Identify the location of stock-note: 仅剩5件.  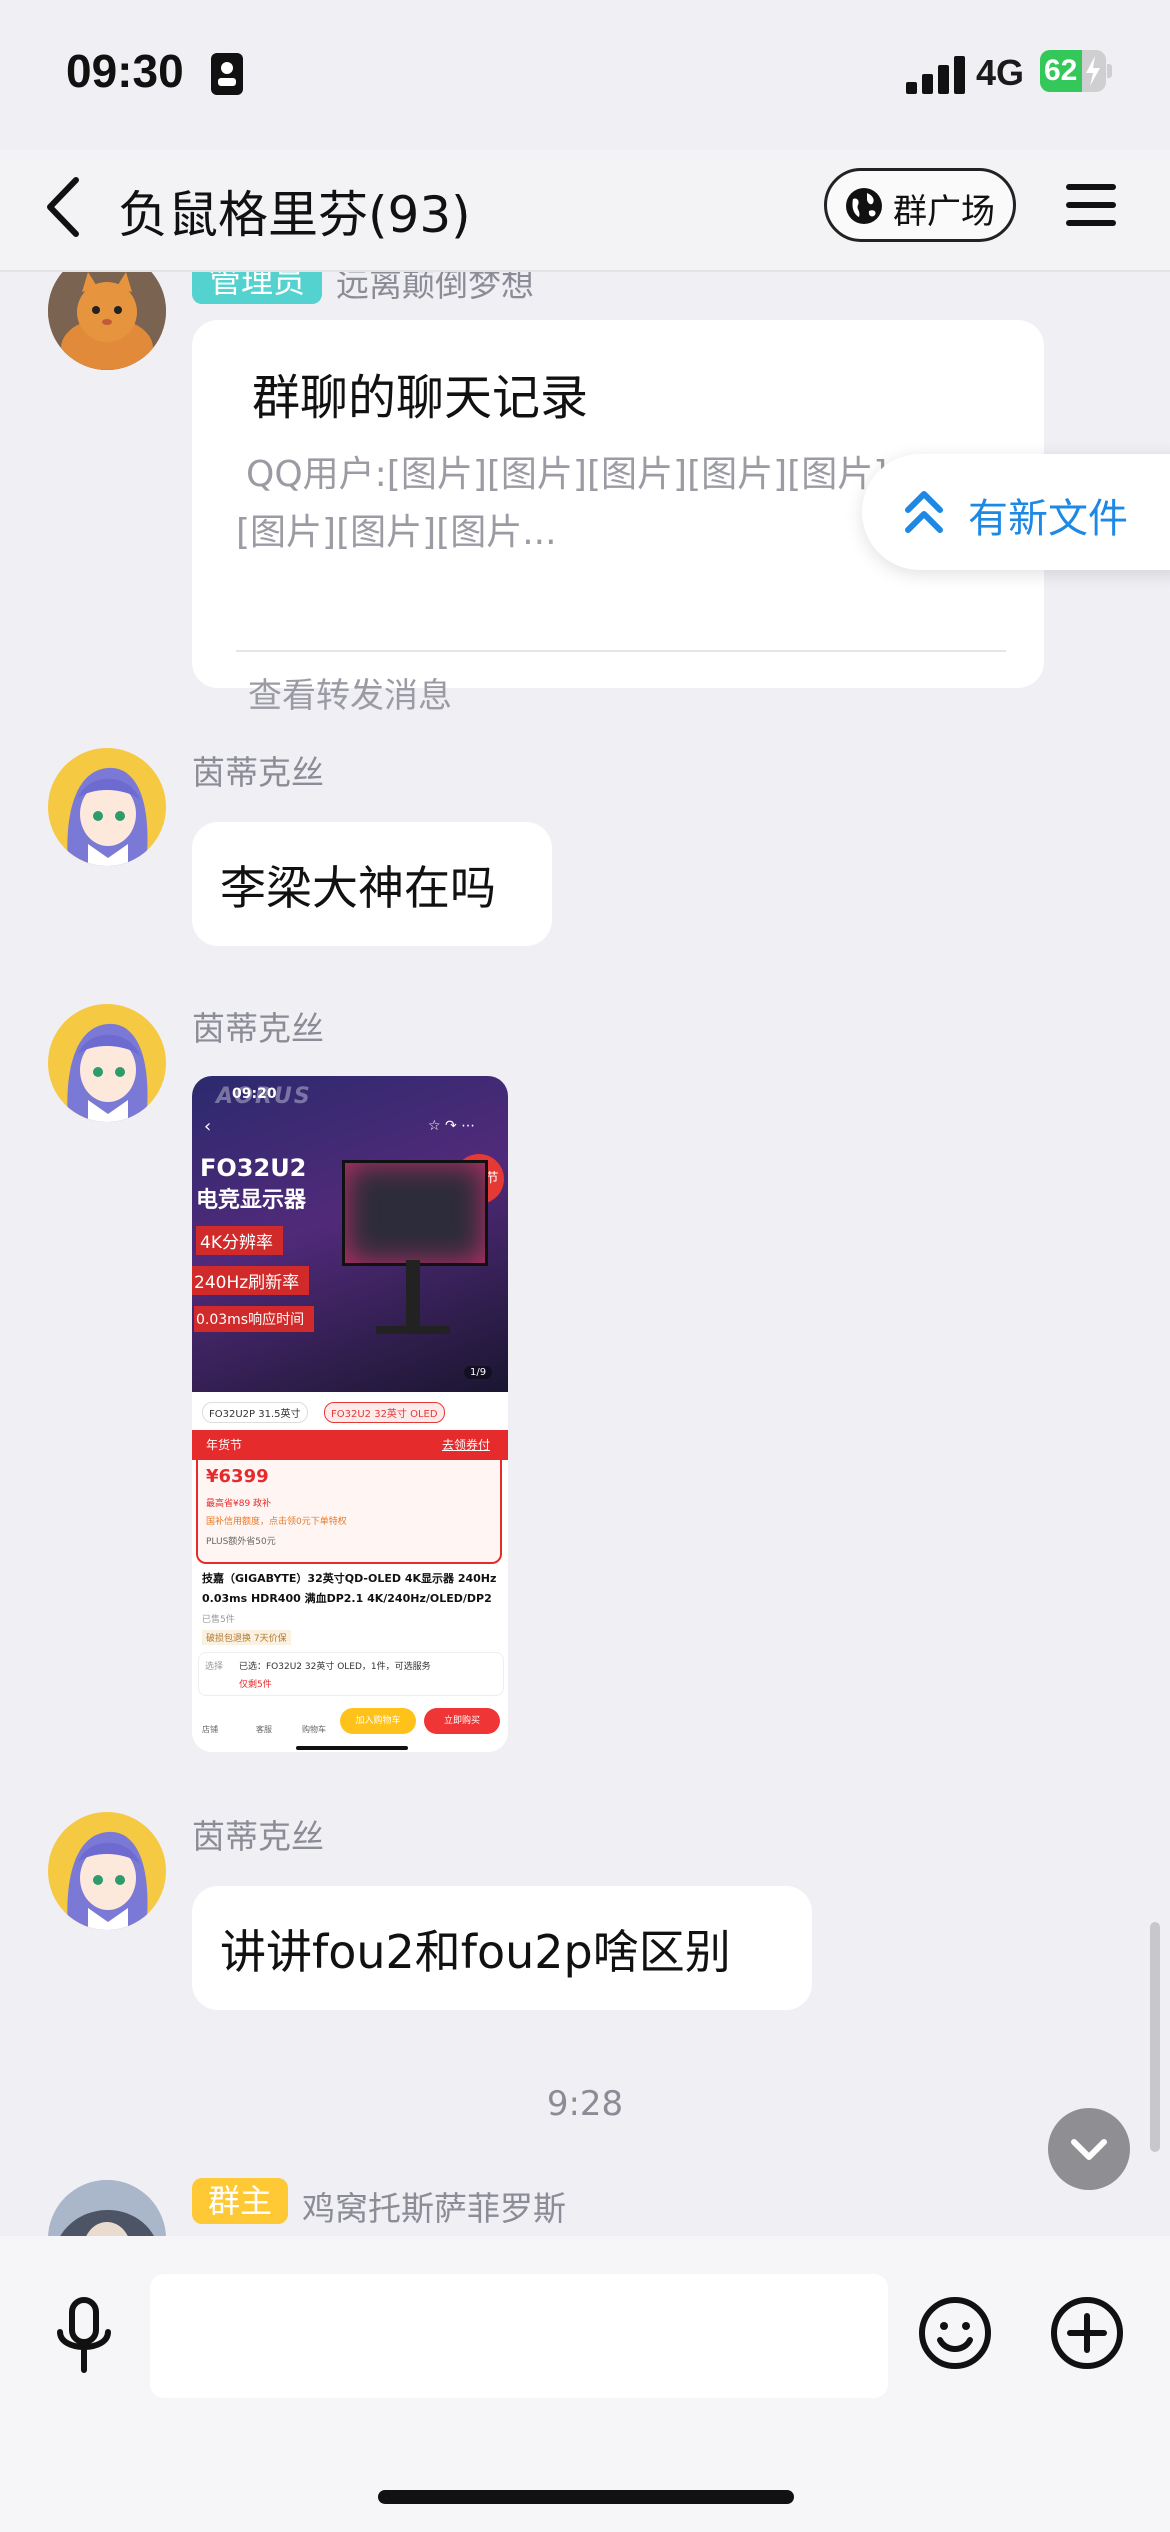
(255, 1685).